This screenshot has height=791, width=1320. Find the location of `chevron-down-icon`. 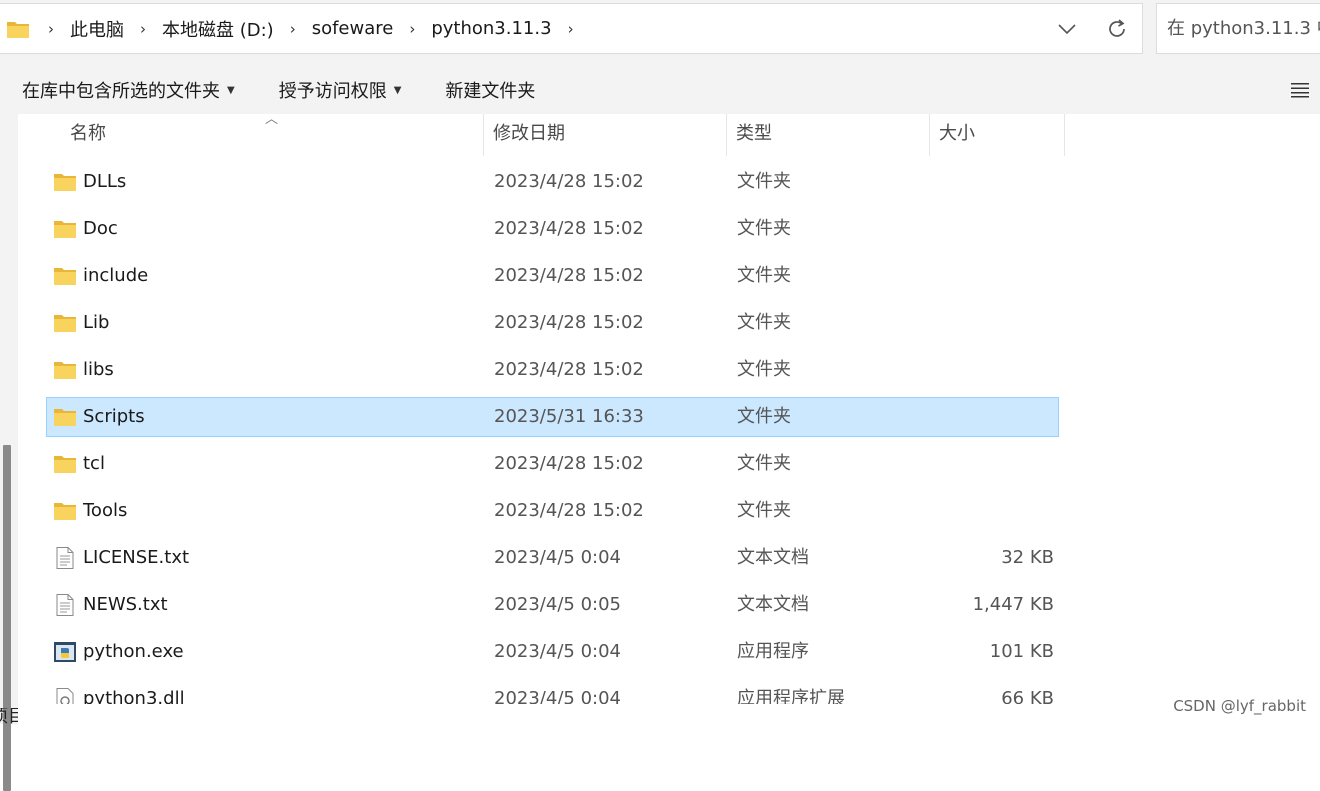

chevron-down-icon is located at coordinates (1067, 28).